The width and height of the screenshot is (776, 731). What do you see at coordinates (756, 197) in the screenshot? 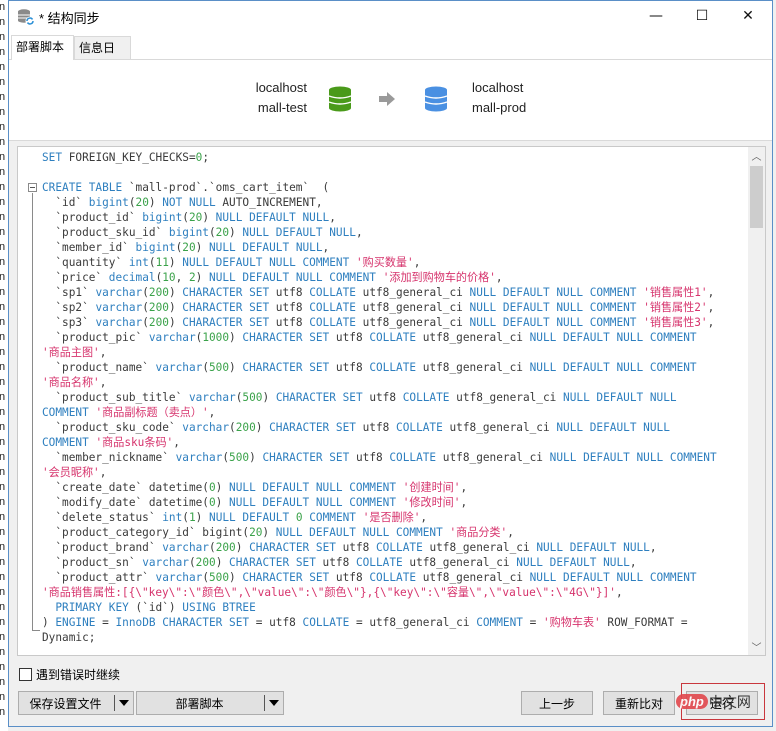
I see `scrollbar-thumb` at bounding box center [756, 197].